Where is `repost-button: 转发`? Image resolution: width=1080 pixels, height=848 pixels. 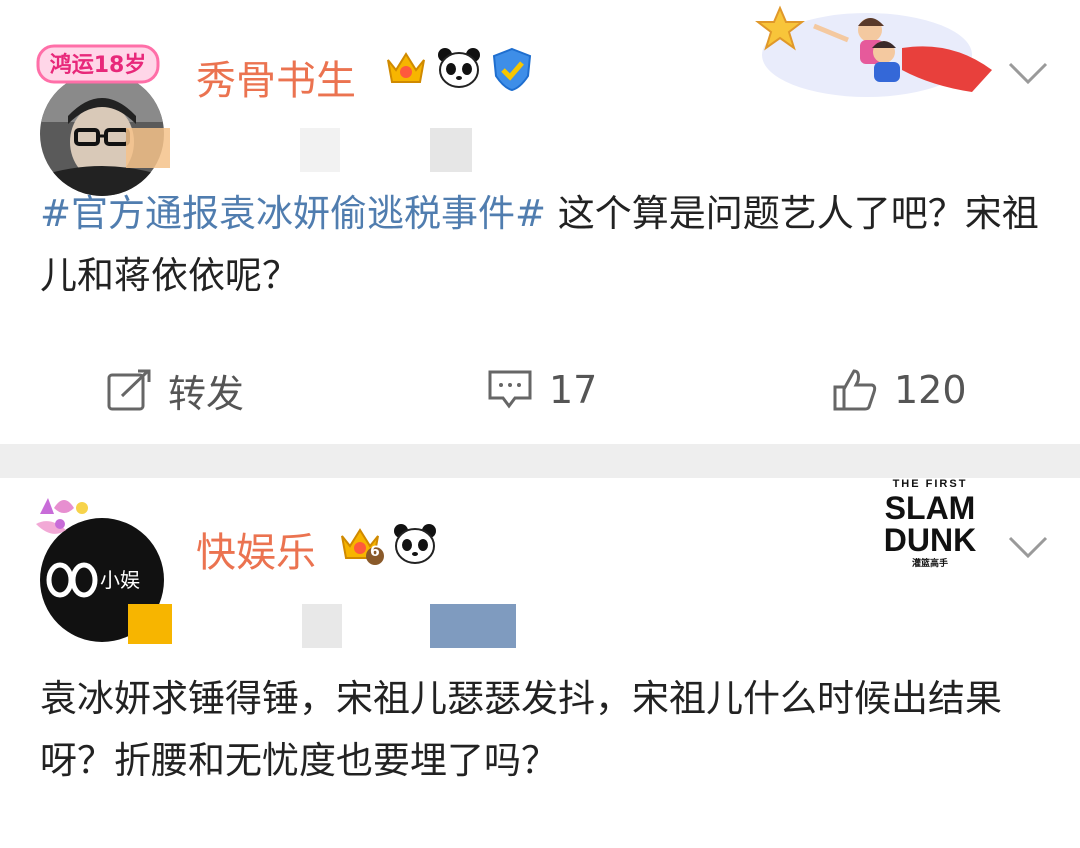
repost-button: 转发 is located at coordinates (175, 390).